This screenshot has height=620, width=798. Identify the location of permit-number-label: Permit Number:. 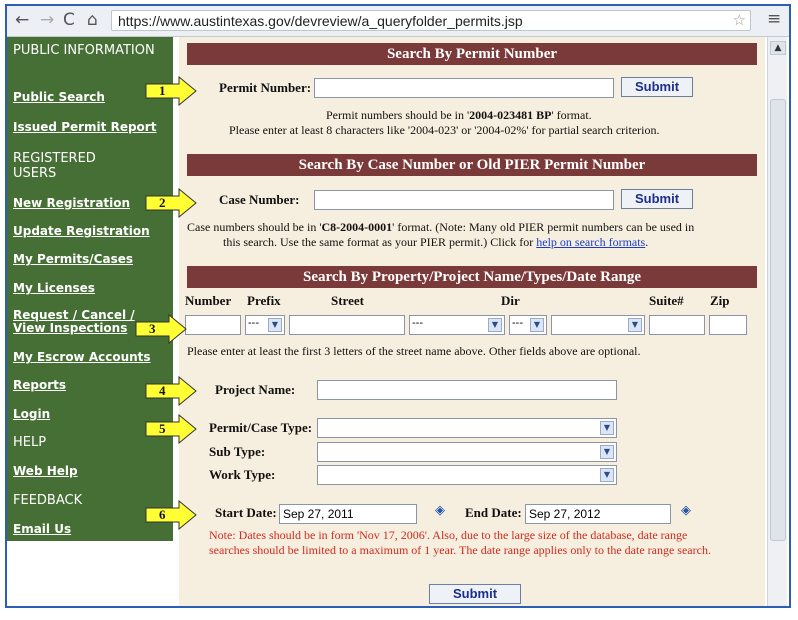
(265, 87).